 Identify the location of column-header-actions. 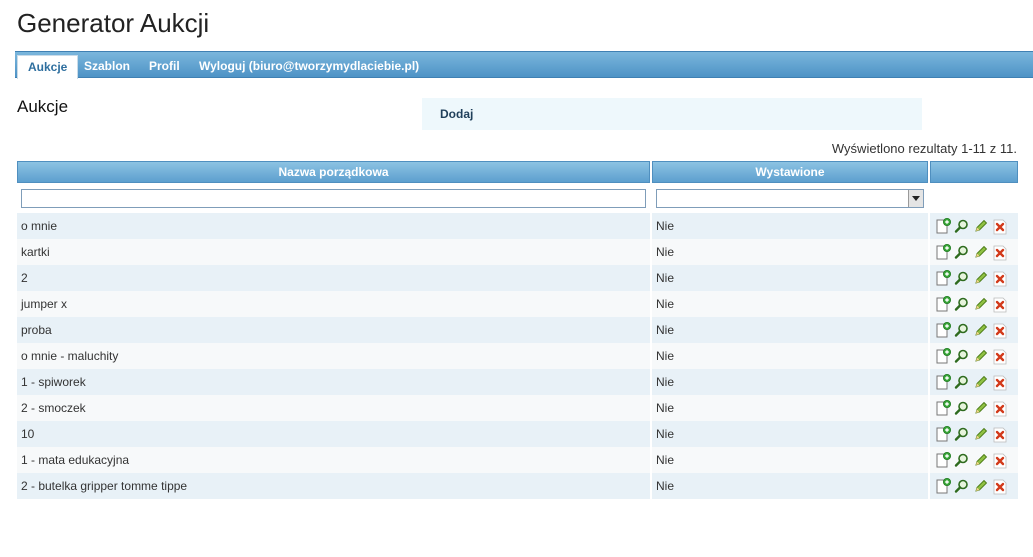
(974, 172).